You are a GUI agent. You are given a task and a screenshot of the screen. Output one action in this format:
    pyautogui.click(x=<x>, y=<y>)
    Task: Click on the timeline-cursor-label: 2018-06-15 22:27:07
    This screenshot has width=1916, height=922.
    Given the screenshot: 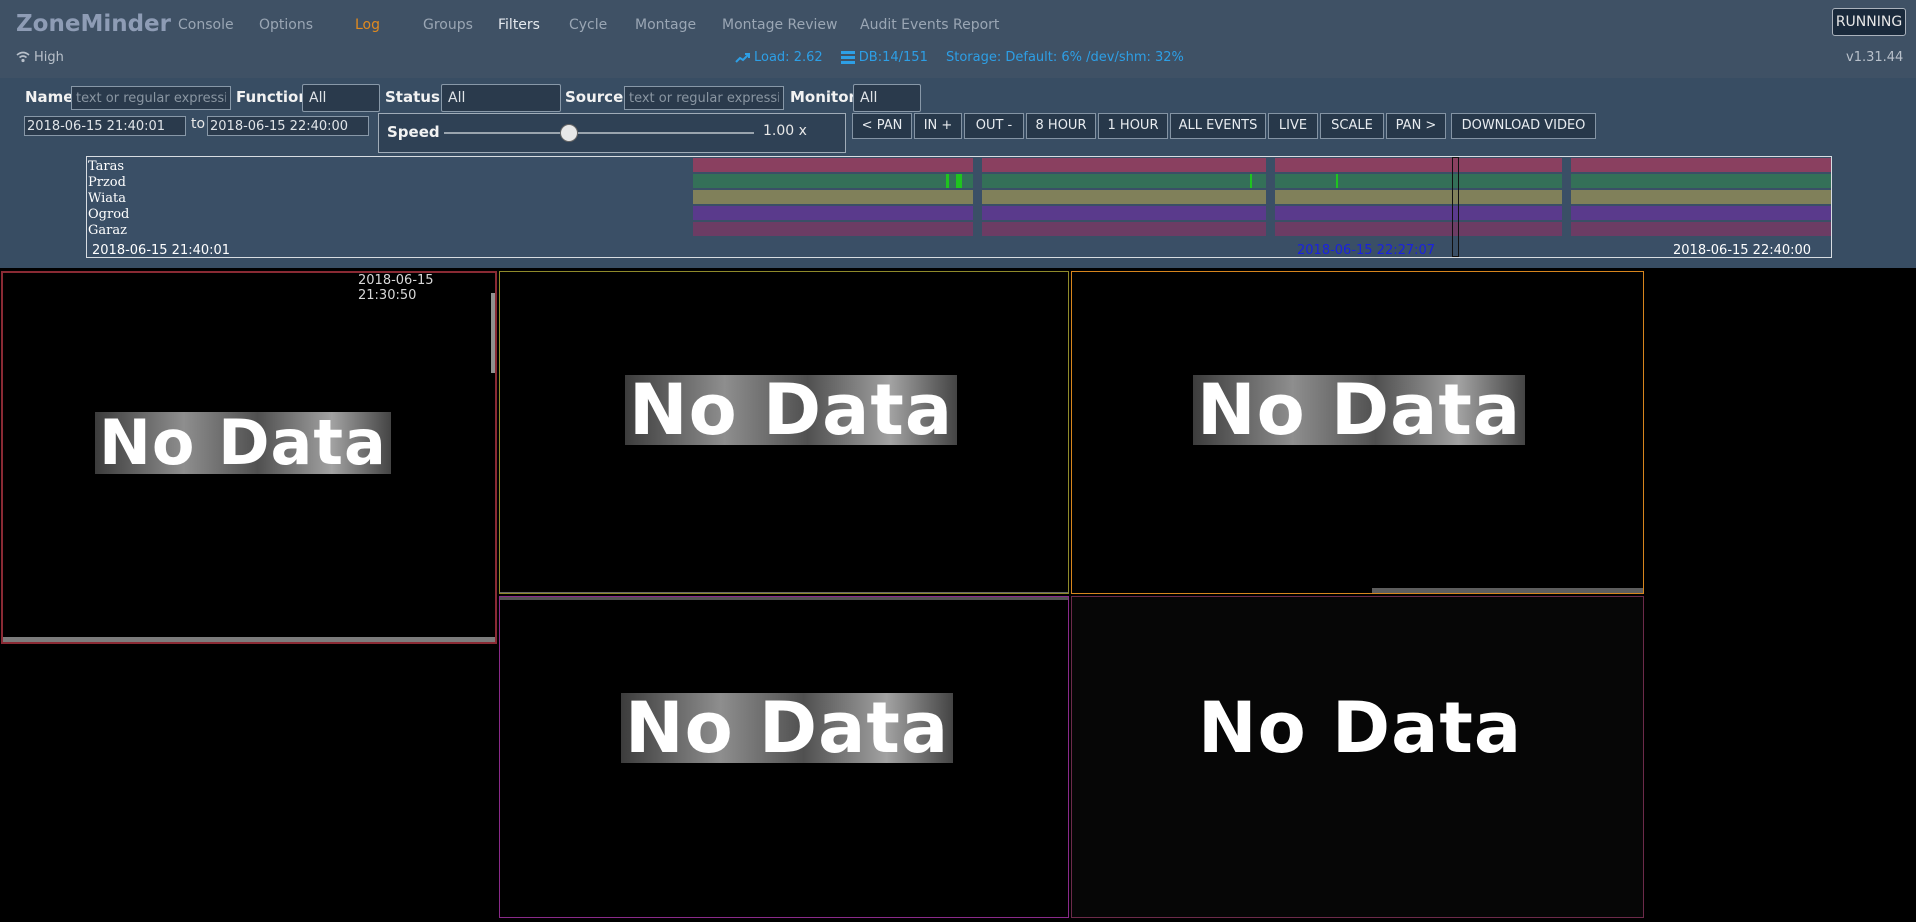 What is the action you would take?
    pyautogui.click(x=1366, y=250)
    